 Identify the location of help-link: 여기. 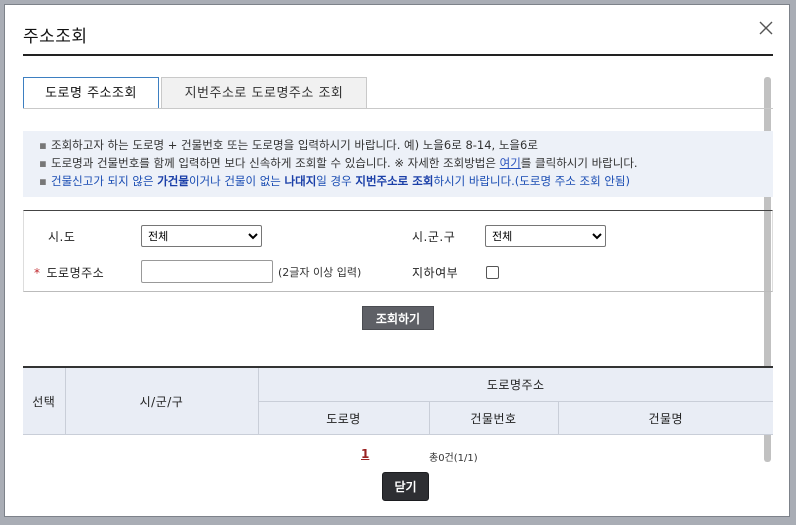
(510, 163).